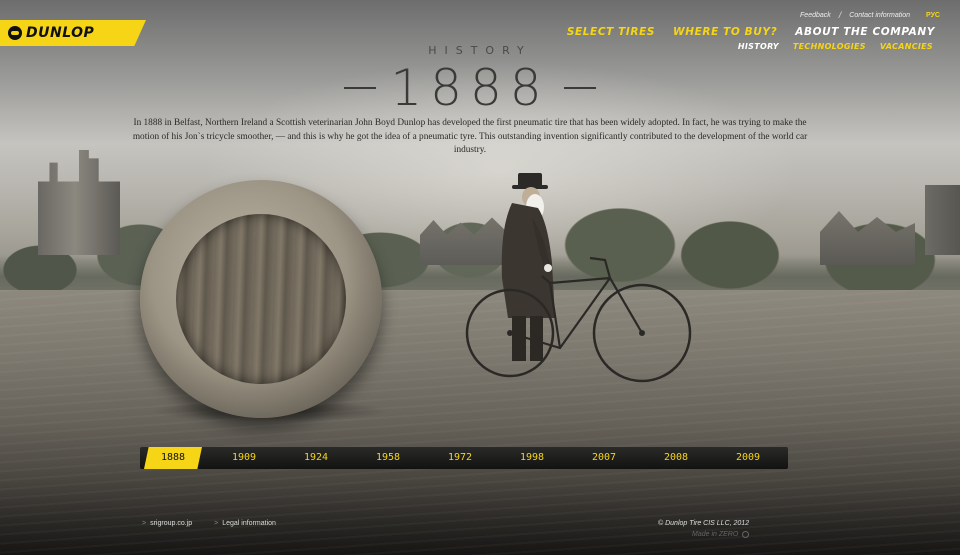 The image size is (960, 555). Describe the element at coordinates (815, 15) in the screenshot. I see `feedback-link: Feedback` at that location.